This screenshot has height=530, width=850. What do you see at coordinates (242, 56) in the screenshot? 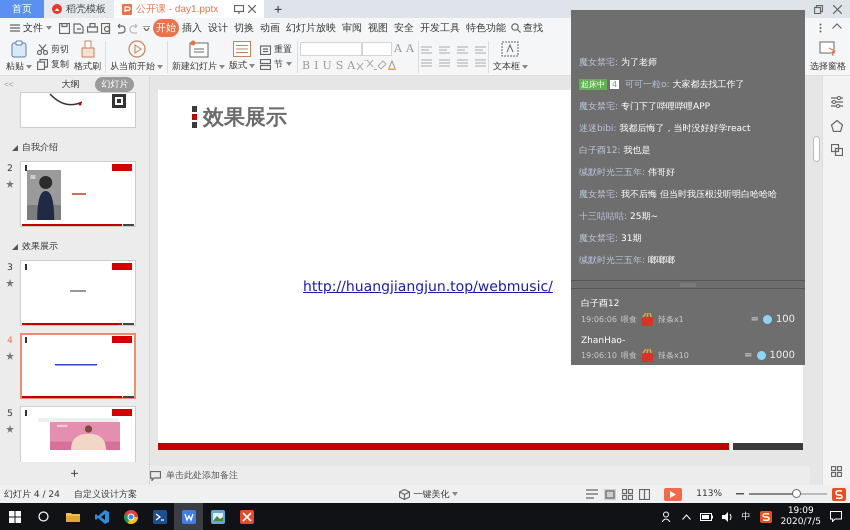
I see `layout-button: 版式` at bounding box center [242, 56].